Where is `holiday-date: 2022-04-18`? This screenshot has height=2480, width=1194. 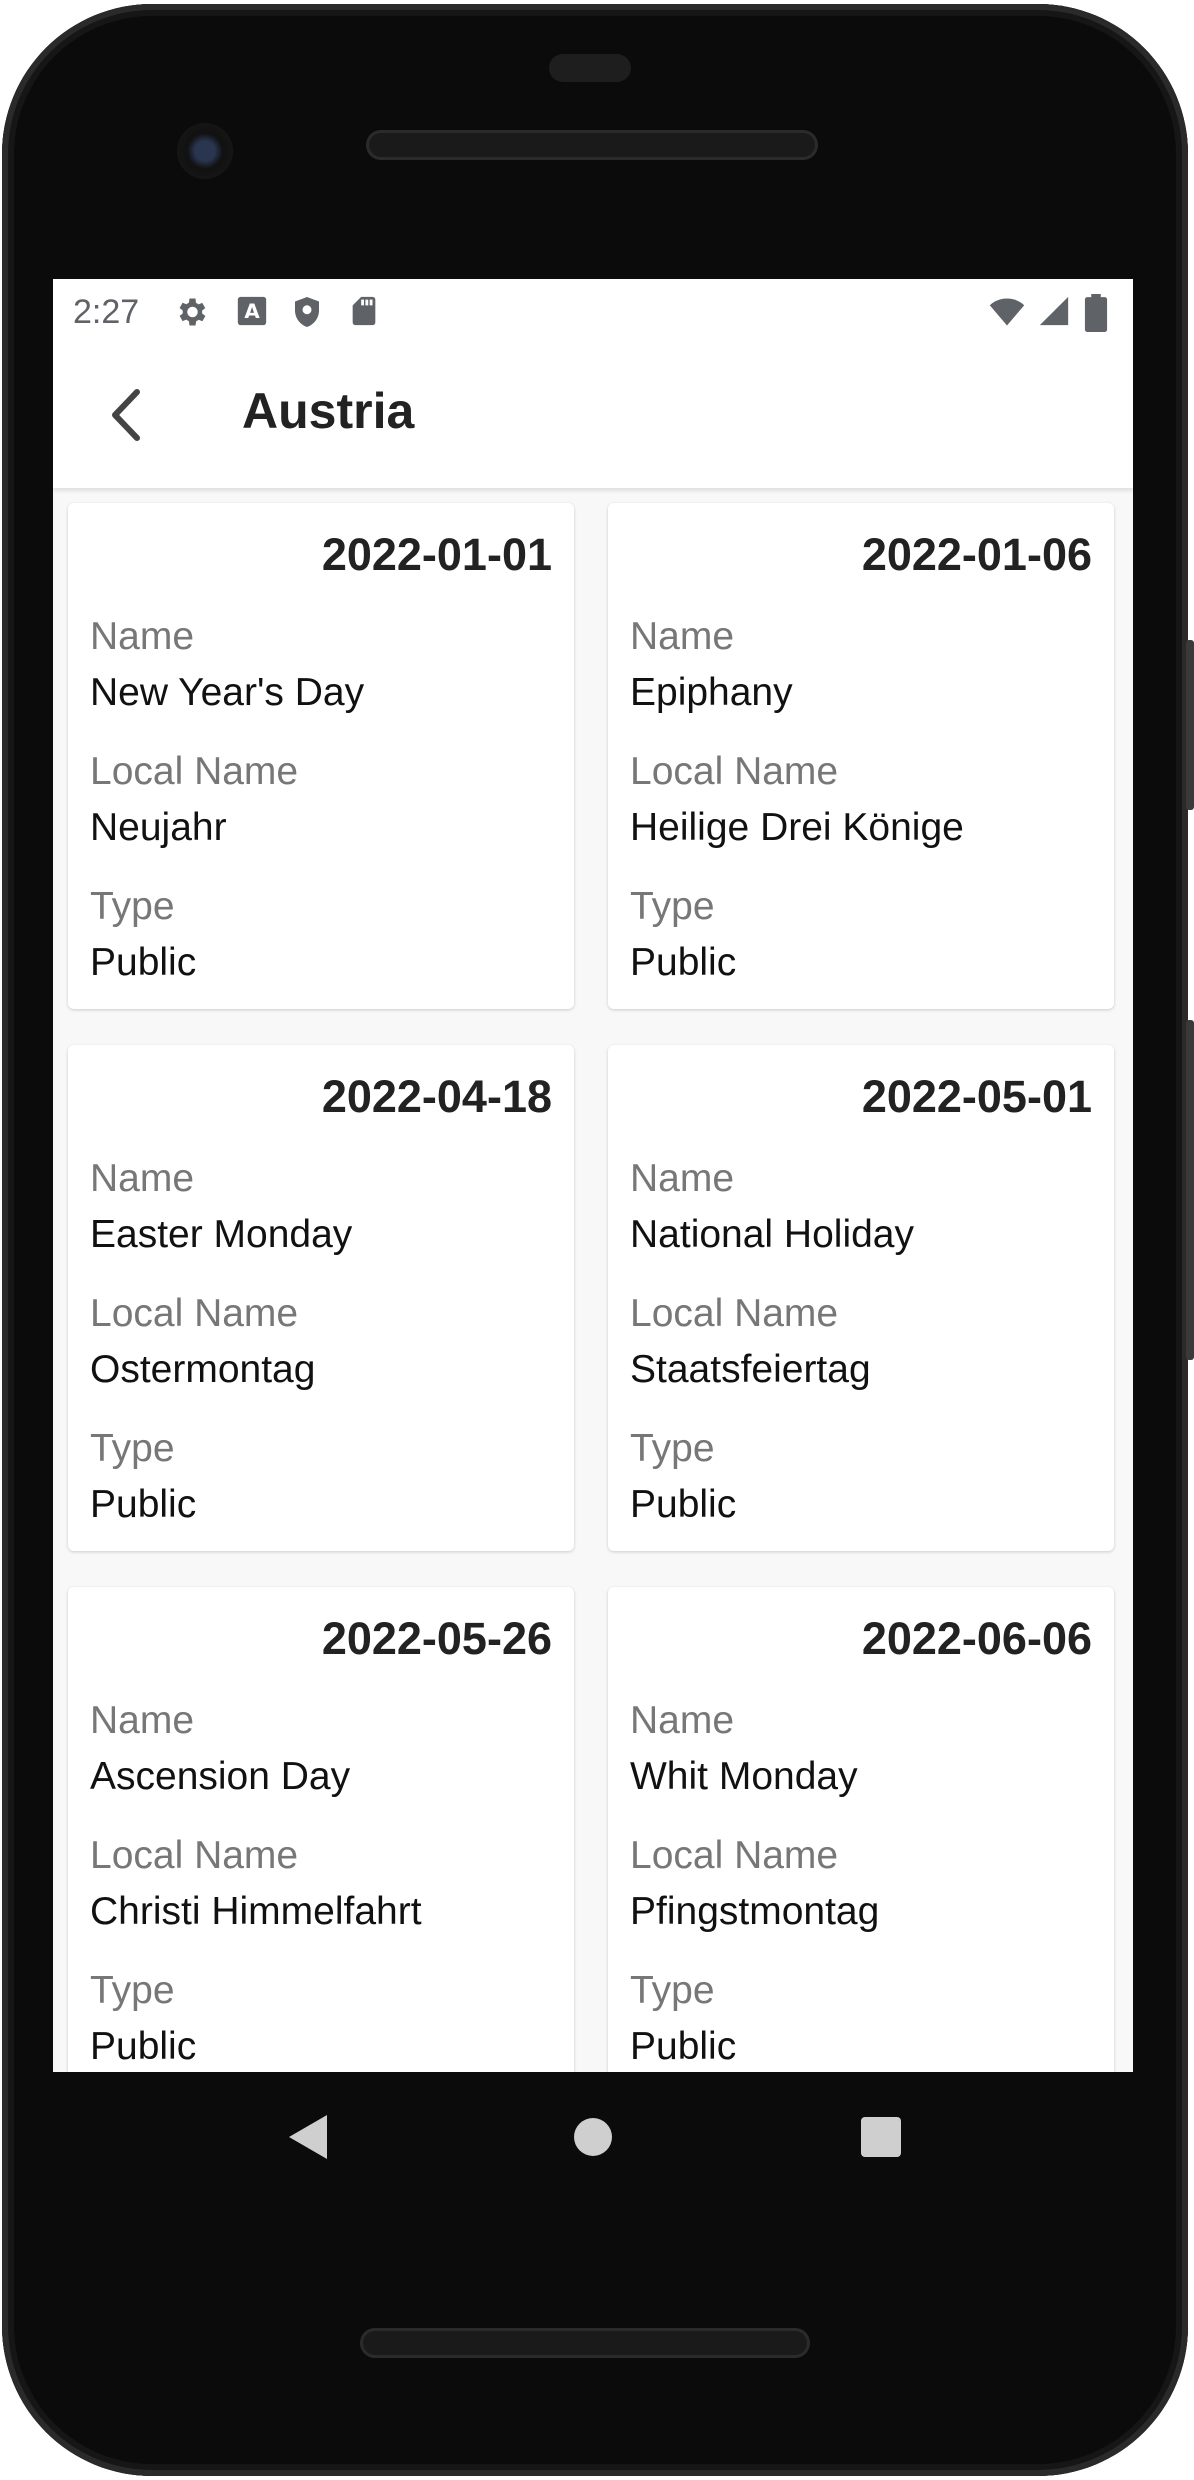
holiday-date: 2022-04-18 is located at coordinates (436, 1096).